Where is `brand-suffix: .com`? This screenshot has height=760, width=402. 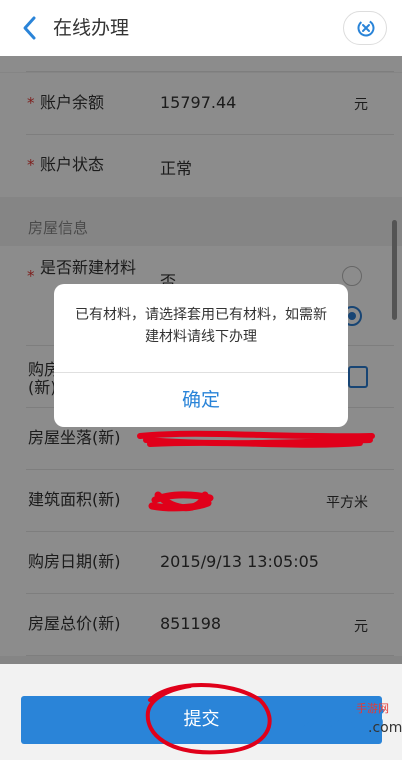 brand-suffix: .com is located at coordinates (385, 728).